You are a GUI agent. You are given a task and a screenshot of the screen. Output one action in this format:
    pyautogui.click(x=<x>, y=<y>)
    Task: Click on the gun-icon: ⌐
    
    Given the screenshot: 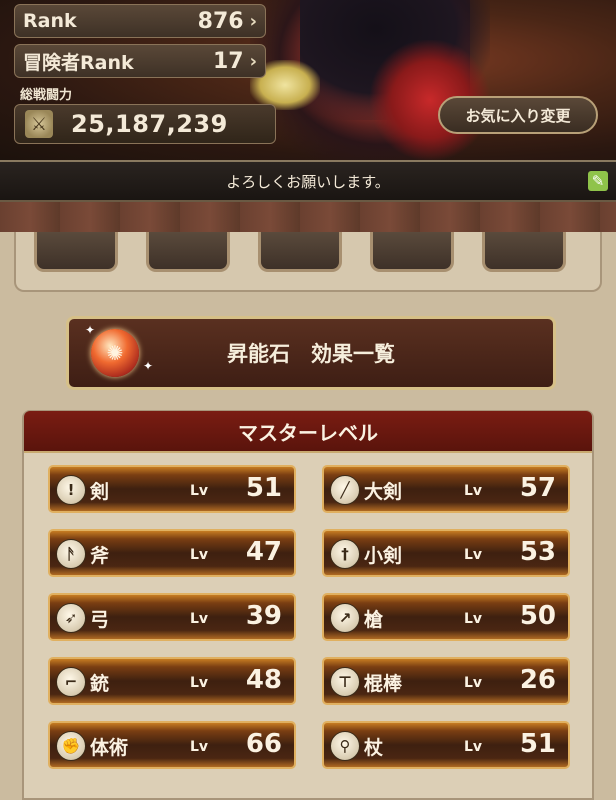 What is the action you would take?
    pyautogui.click(x=71, y=682)
    